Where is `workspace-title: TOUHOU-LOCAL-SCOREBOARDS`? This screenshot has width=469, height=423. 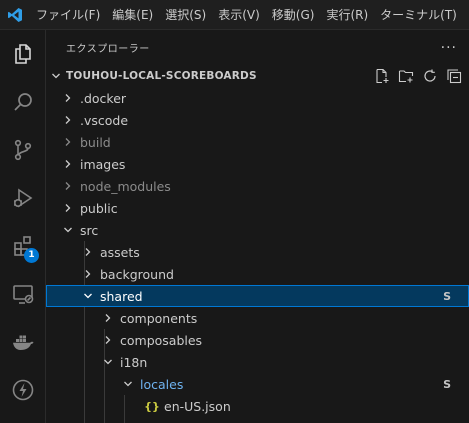
workspace-title: TOUHOU-LOCAL-SCOREBOARDS is located at coordinates (161, 76).